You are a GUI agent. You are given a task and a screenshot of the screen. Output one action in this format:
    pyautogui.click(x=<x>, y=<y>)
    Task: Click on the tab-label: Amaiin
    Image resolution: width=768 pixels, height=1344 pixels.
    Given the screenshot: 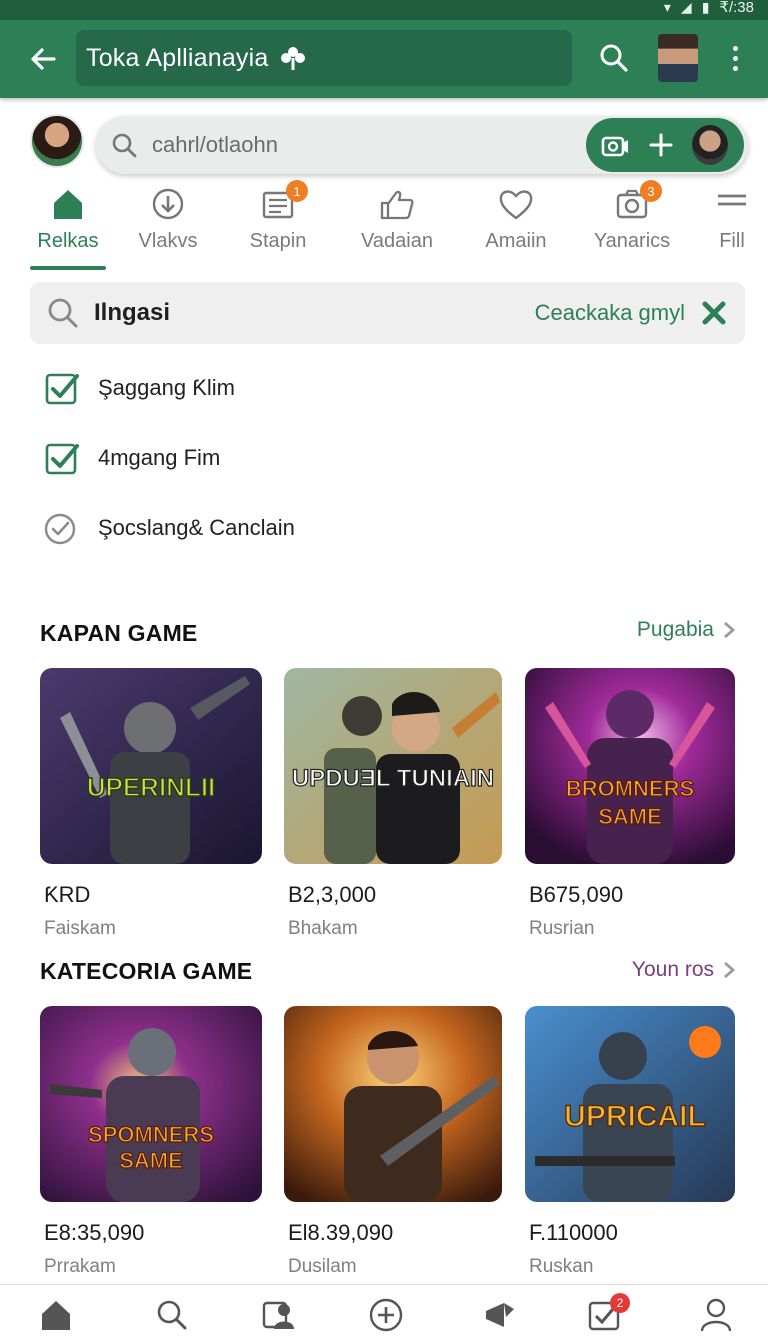 What is the action you would take?
    pyautogui.click(x=516, y=241)
    